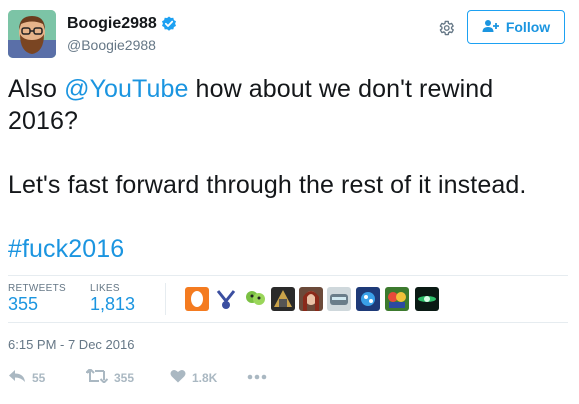  I want to click on user-handle: @Boogie2988, so click(111, 45).